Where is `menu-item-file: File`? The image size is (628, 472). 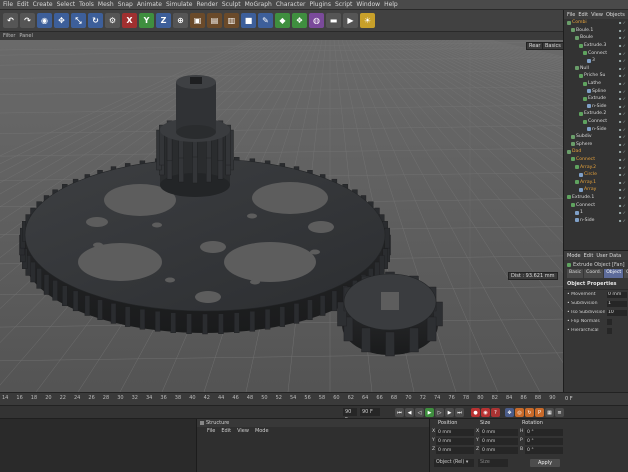
menu-item-file: File is located at coordinates (8, 4).